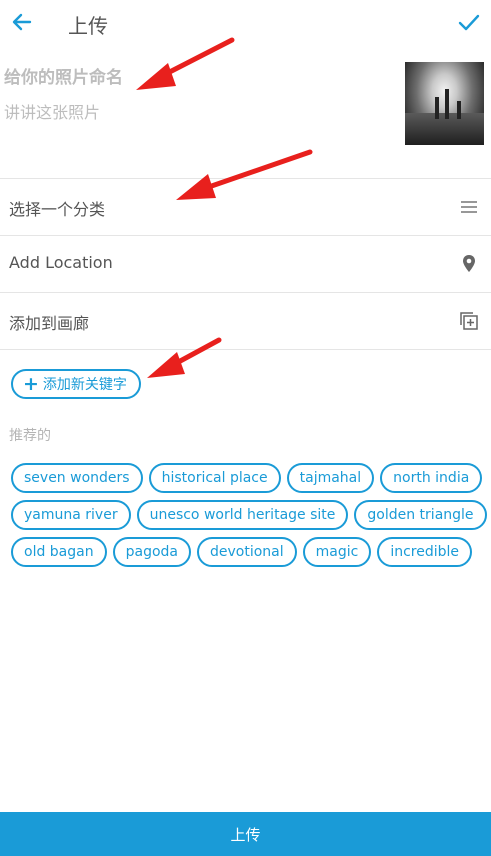 This screenshot has width=491, height=856. Describe the element at coordinates (49, 323) in the screenshot. I see `gallery-label: 添加到画廊` at that location.